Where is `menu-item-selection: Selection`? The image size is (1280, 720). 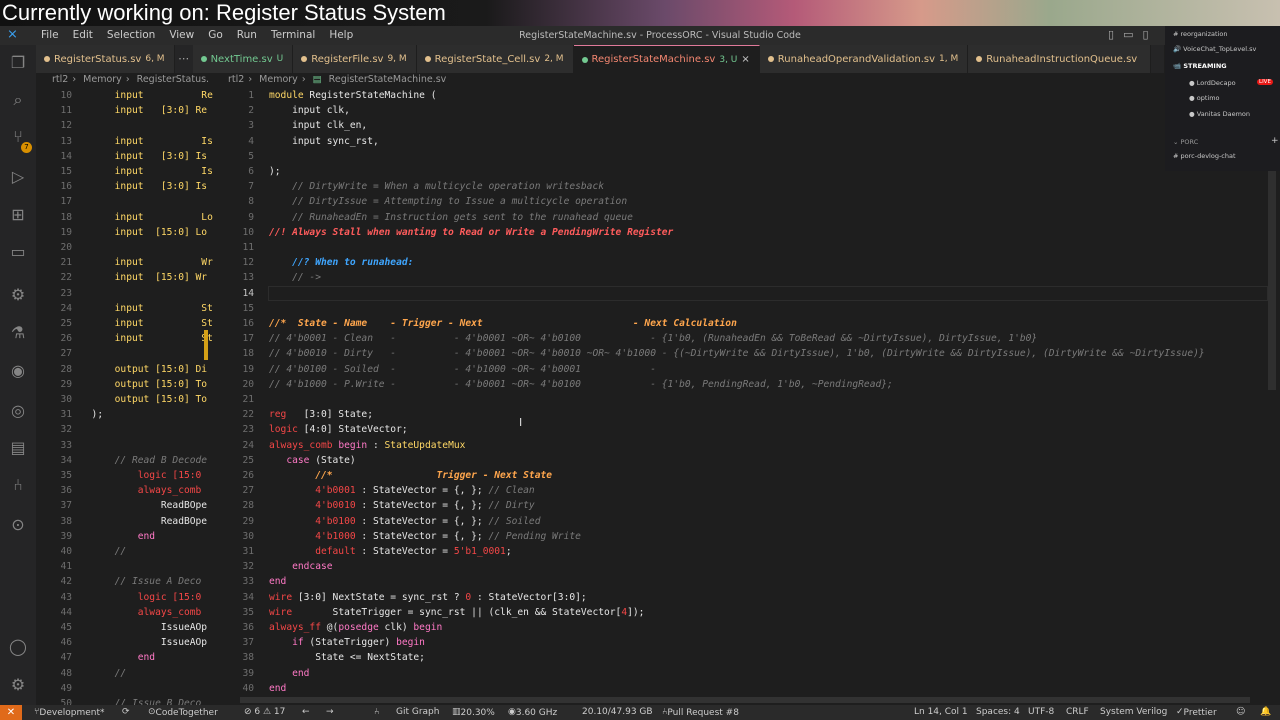
menu-item-selection: Selection is located at coordinates (131, 35).